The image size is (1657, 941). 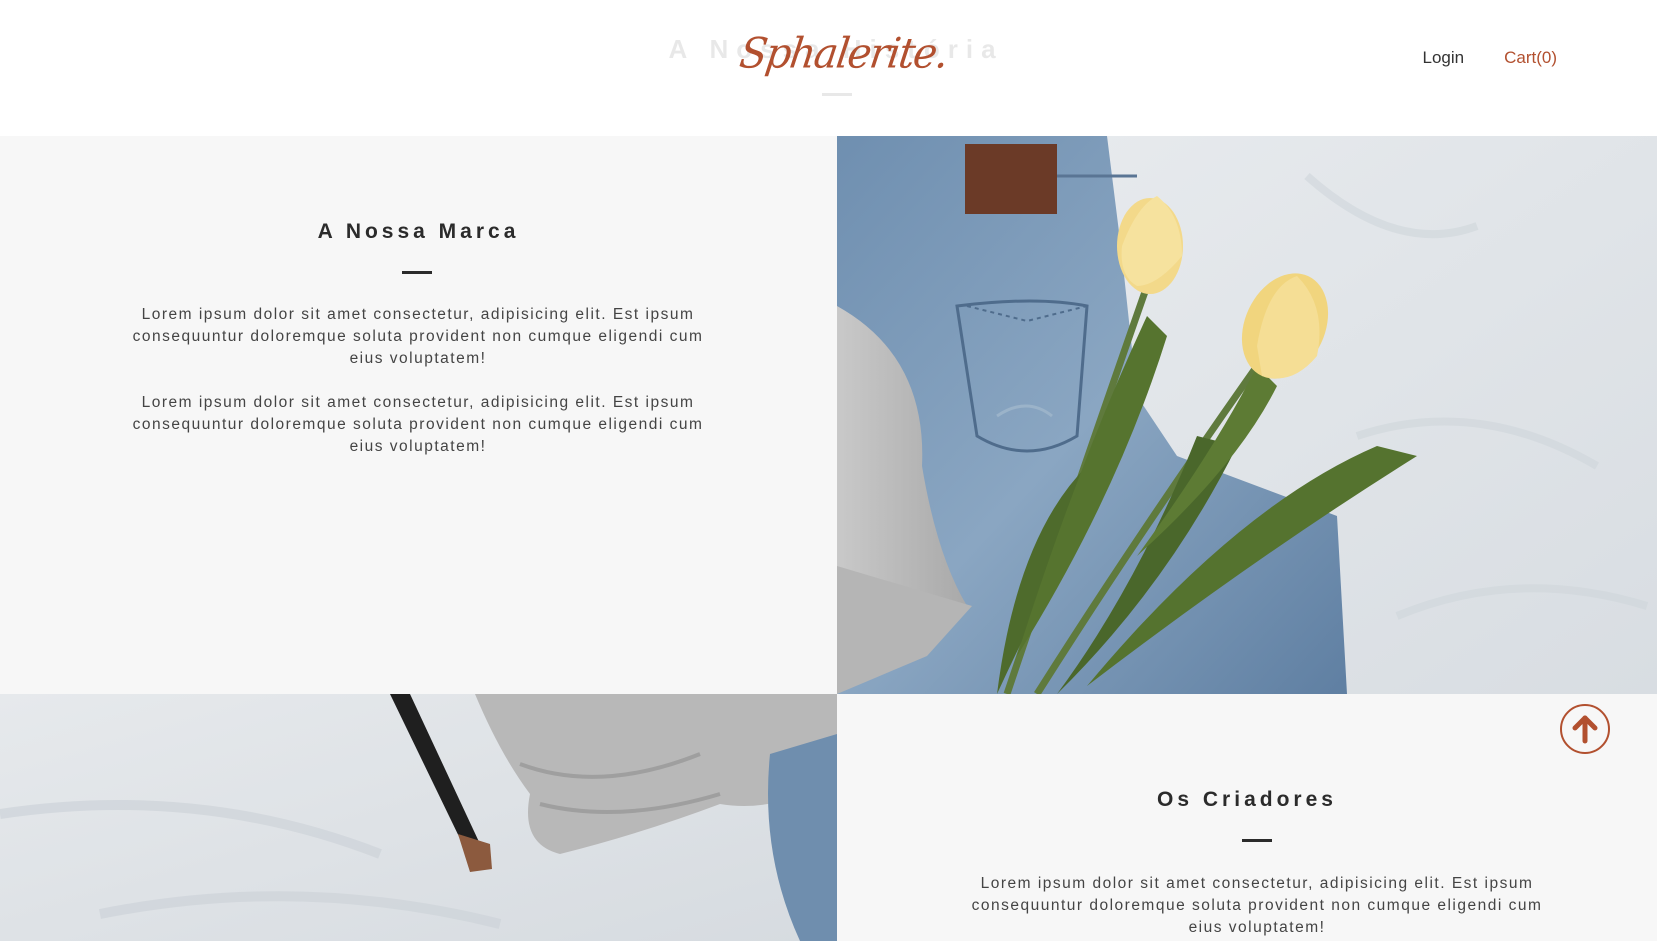 I want to click on arrow-up-icon, so click(x=1585, y=729).